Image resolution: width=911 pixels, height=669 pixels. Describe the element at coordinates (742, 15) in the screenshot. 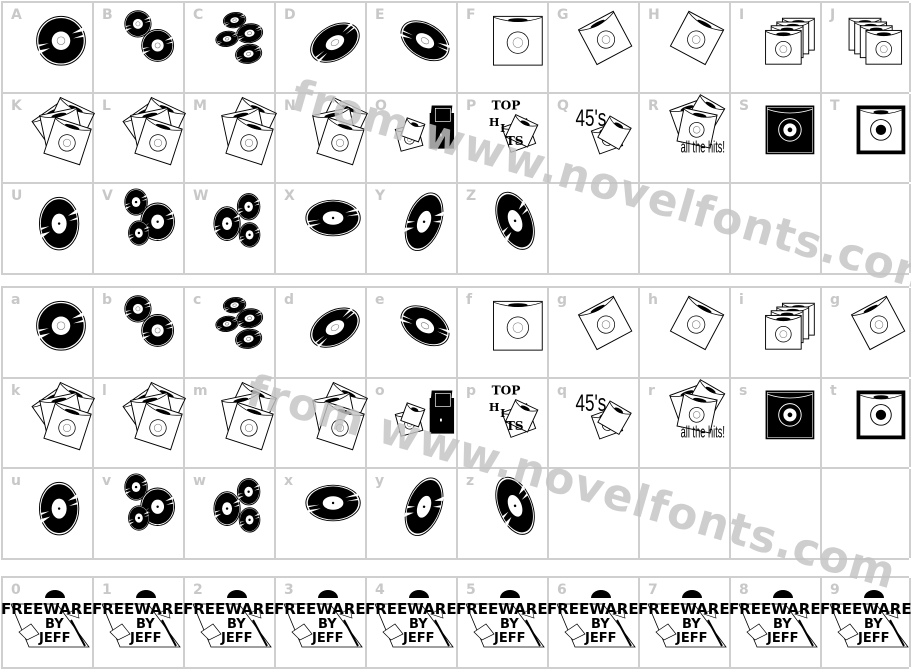

I see `glyph-key-label: I` at that location.